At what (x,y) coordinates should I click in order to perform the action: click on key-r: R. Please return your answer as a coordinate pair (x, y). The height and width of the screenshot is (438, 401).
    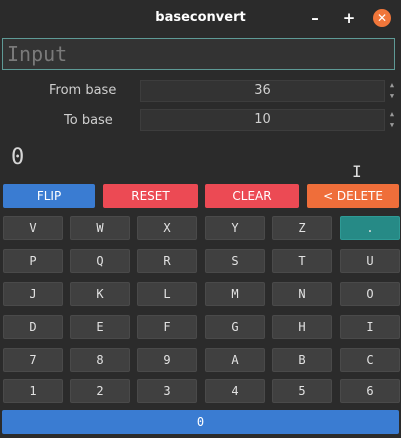
    Looking at the image, I should click on (167, 261).